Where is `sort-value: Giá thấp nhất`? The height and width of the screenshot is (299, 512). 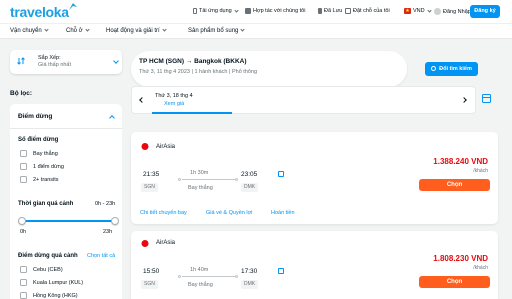 sort-value: Giá thấp nhất is located at coordinates (55, 65).